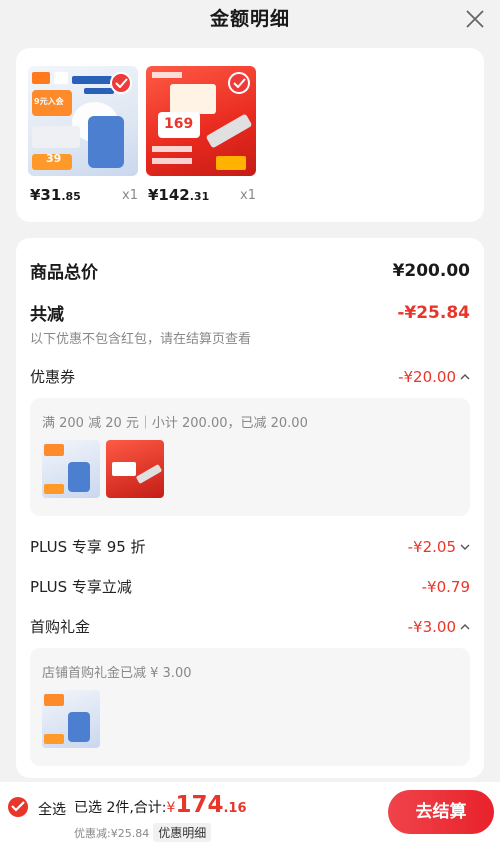  What do you see at coordinates (475, 19) in the screenshot?
I see `close-icon` at bounding box center [475, 19].